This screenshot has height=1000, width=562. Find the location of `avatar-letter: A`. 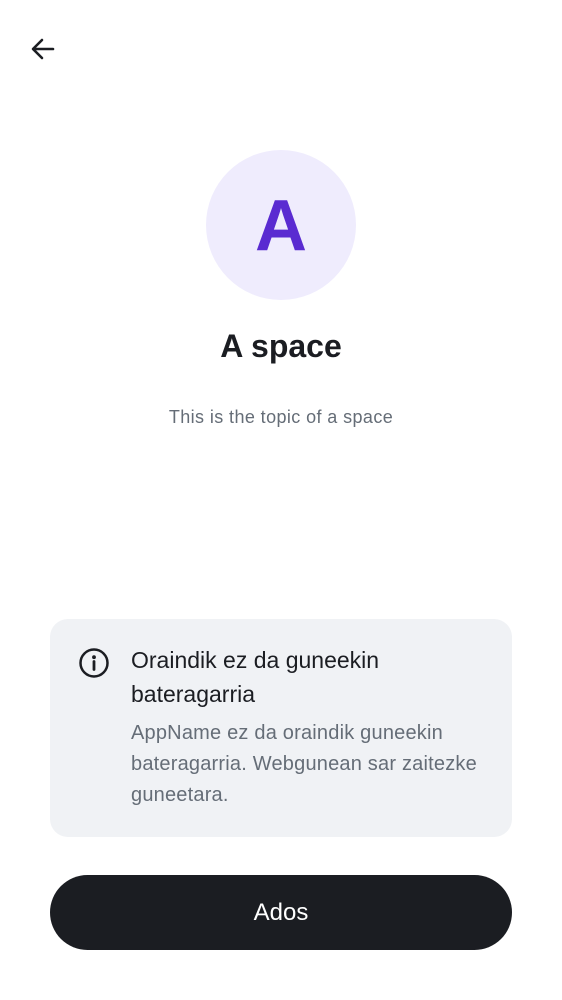

avatar-letter: A is located at coordinates (281, 226).